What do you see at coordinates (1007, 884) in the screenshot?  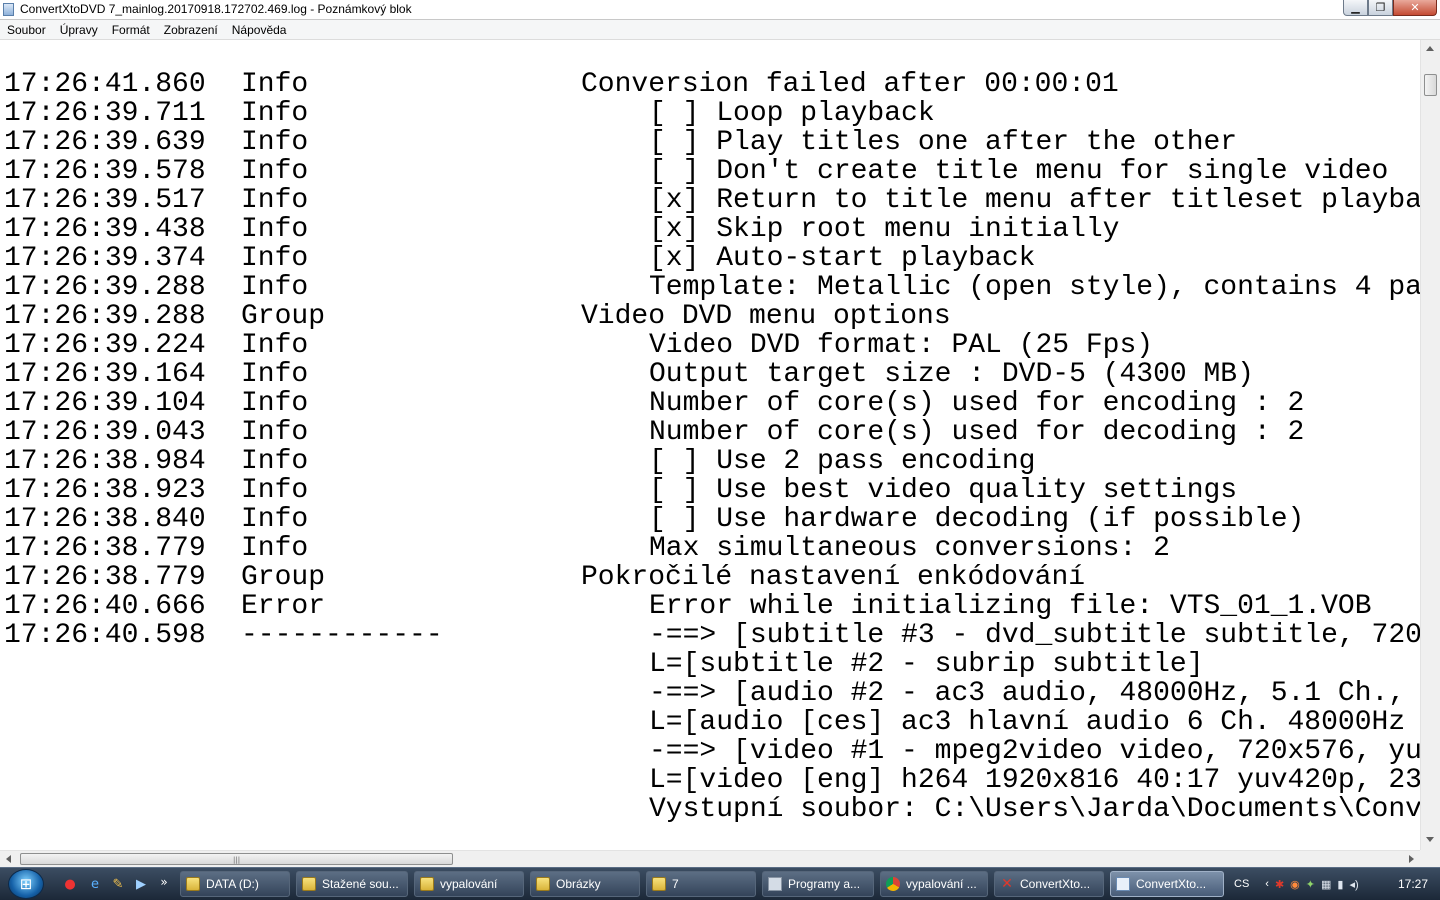 I see `convertx-icon: ✕` at bounding box center [1007, 884].